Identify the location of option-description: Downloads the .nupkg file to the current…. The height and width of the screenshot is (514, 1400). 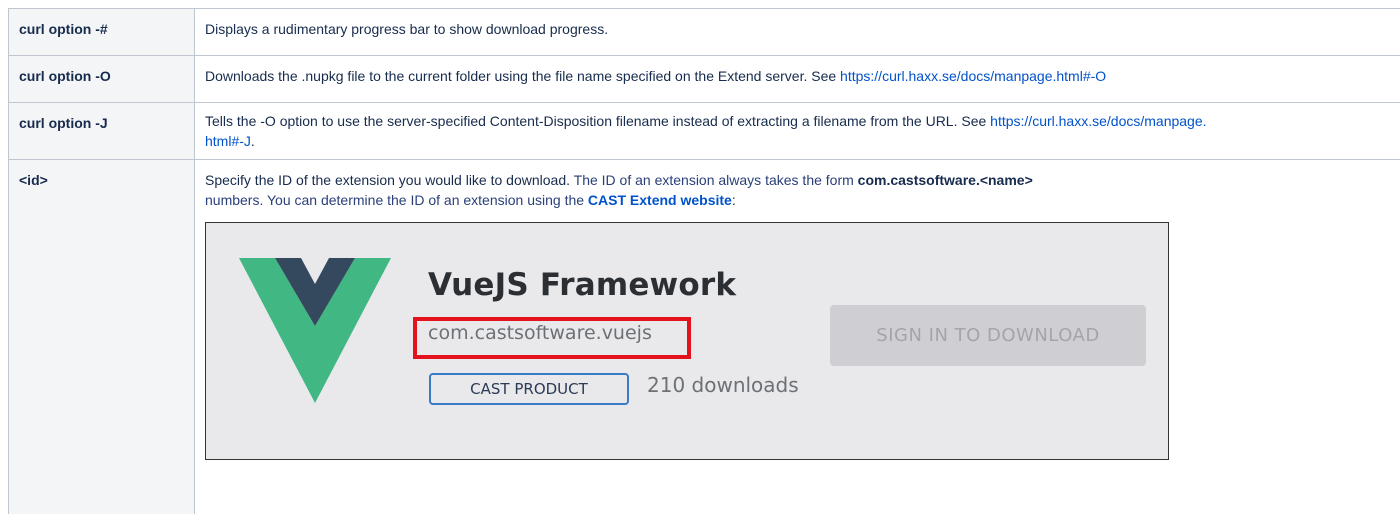
(797, 79).